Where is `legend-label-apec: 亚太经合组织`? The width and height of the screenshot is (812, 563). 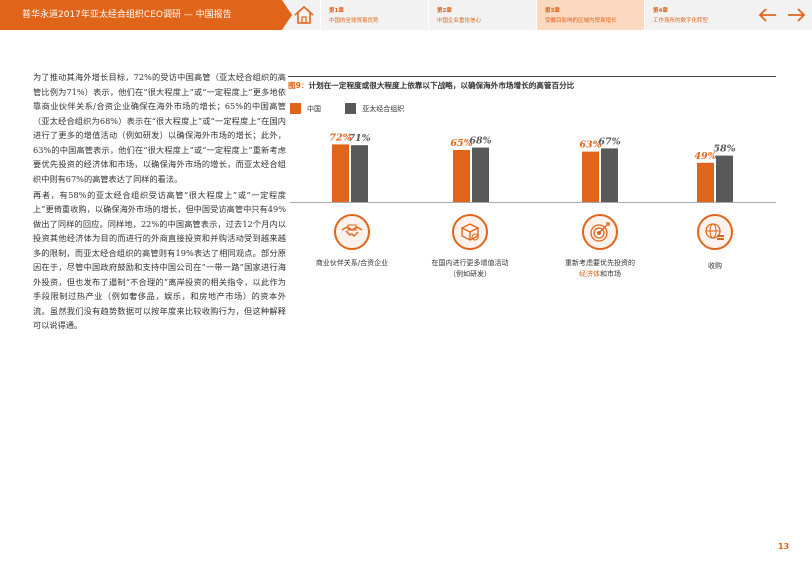
legend-label-apec: 亚太经合组织 is located at coordinates (383, 108).